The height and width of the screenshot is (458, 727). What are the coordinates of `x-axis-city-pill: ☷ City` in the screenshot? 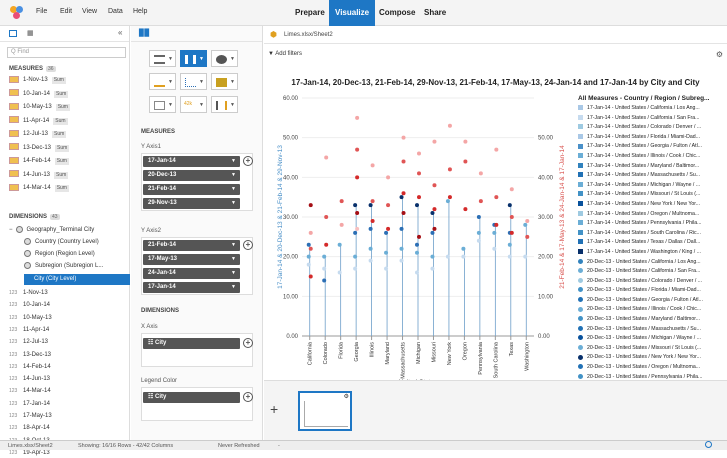 It's located at (191, 343).